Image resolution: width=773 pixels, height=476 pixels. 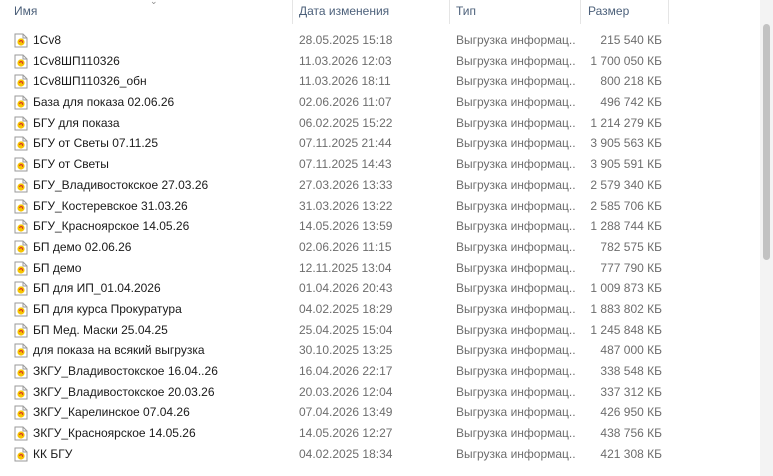 What do you see at coordinates (119, 350) in the screenshot?
I see `file-name: для показа на всякий выгрузка` at bounding box center [119, 350].